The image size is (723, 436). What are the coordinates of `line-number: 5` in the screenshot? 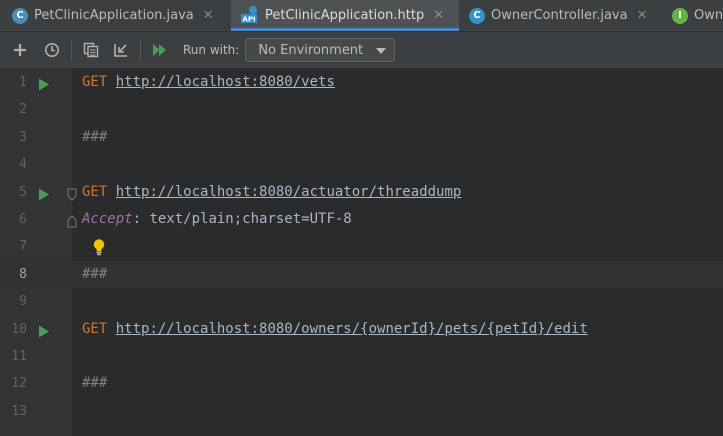 It's located at (23, 192).